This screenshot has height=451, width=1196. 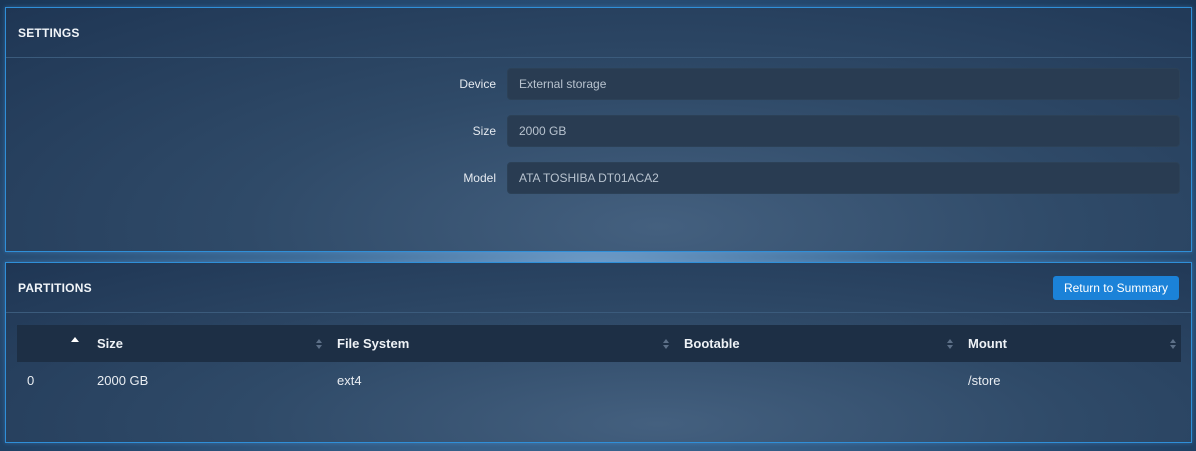 I want to click on return-to-summary-button: Return to Summary, so click(x=1115, y=287).